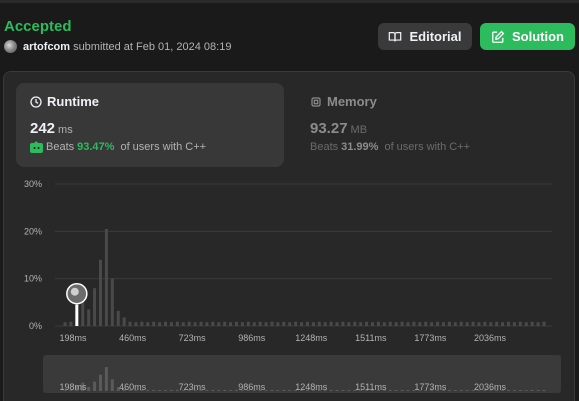 This screenshot has height=401, width=579. Describe the element at coordinates (193, 338) in the screenshot. I see `x-tick-label: 723ms` at that location.